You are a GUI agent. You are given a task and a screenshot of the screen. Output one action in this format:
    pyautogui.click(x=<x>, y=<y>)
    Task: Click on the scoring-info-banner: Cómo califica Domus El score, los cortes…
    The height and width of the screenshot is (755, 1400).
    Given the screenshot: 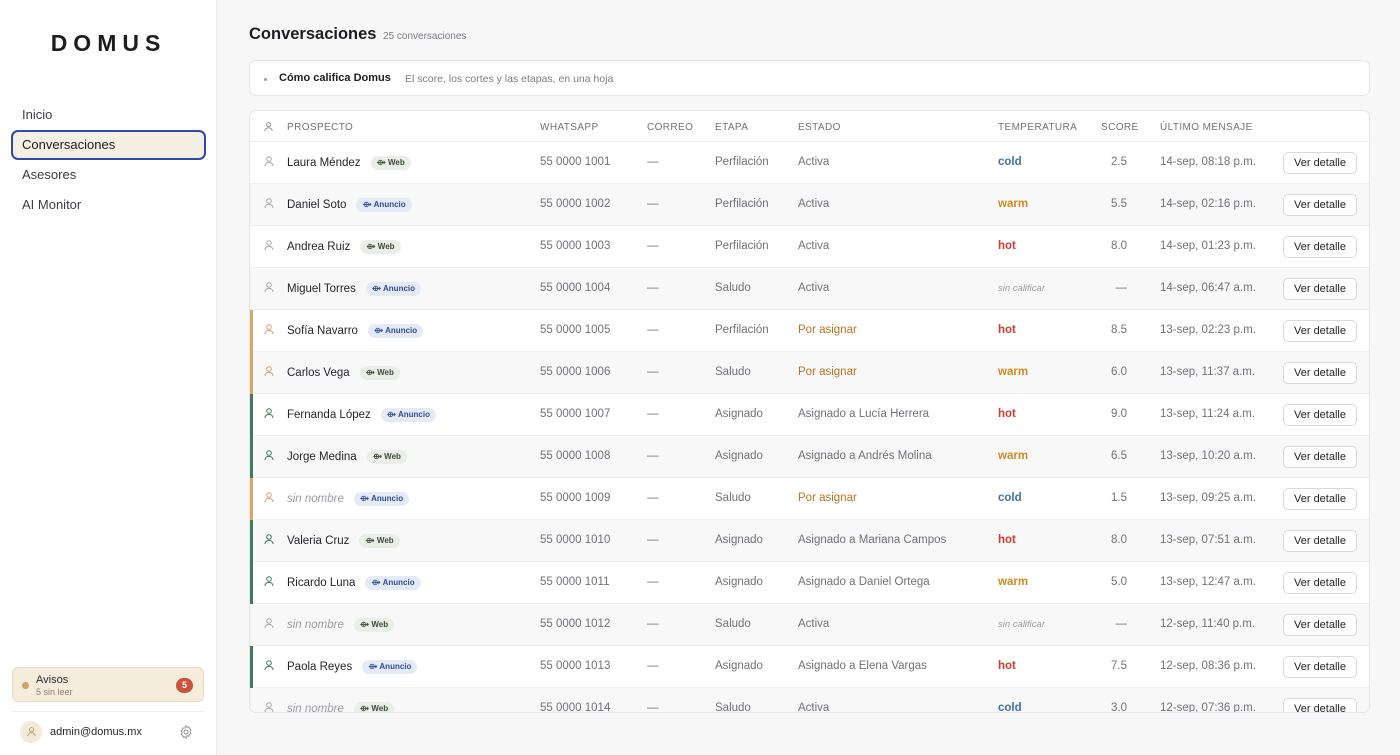 What is the action you would take?
    pyautogui.click(x=809, y=78)
    